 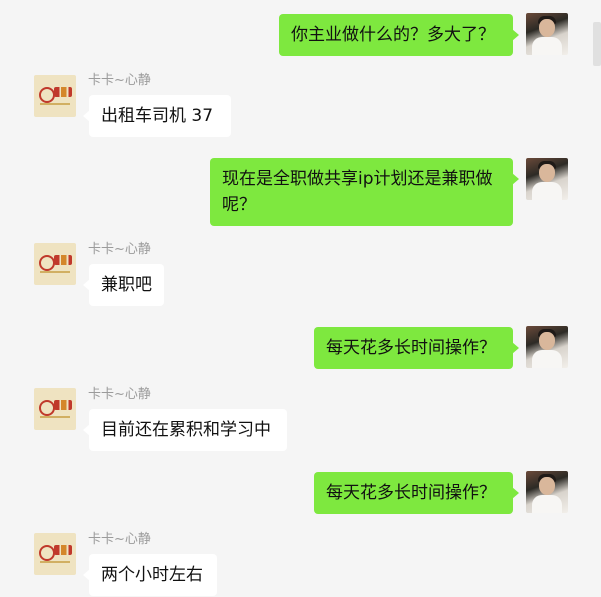 What do you see at coordinates (185, 430) in the screenshot?
I see `message-bubble-incoming: 目前还在累积和学习中` at bounding box center [185, 430].